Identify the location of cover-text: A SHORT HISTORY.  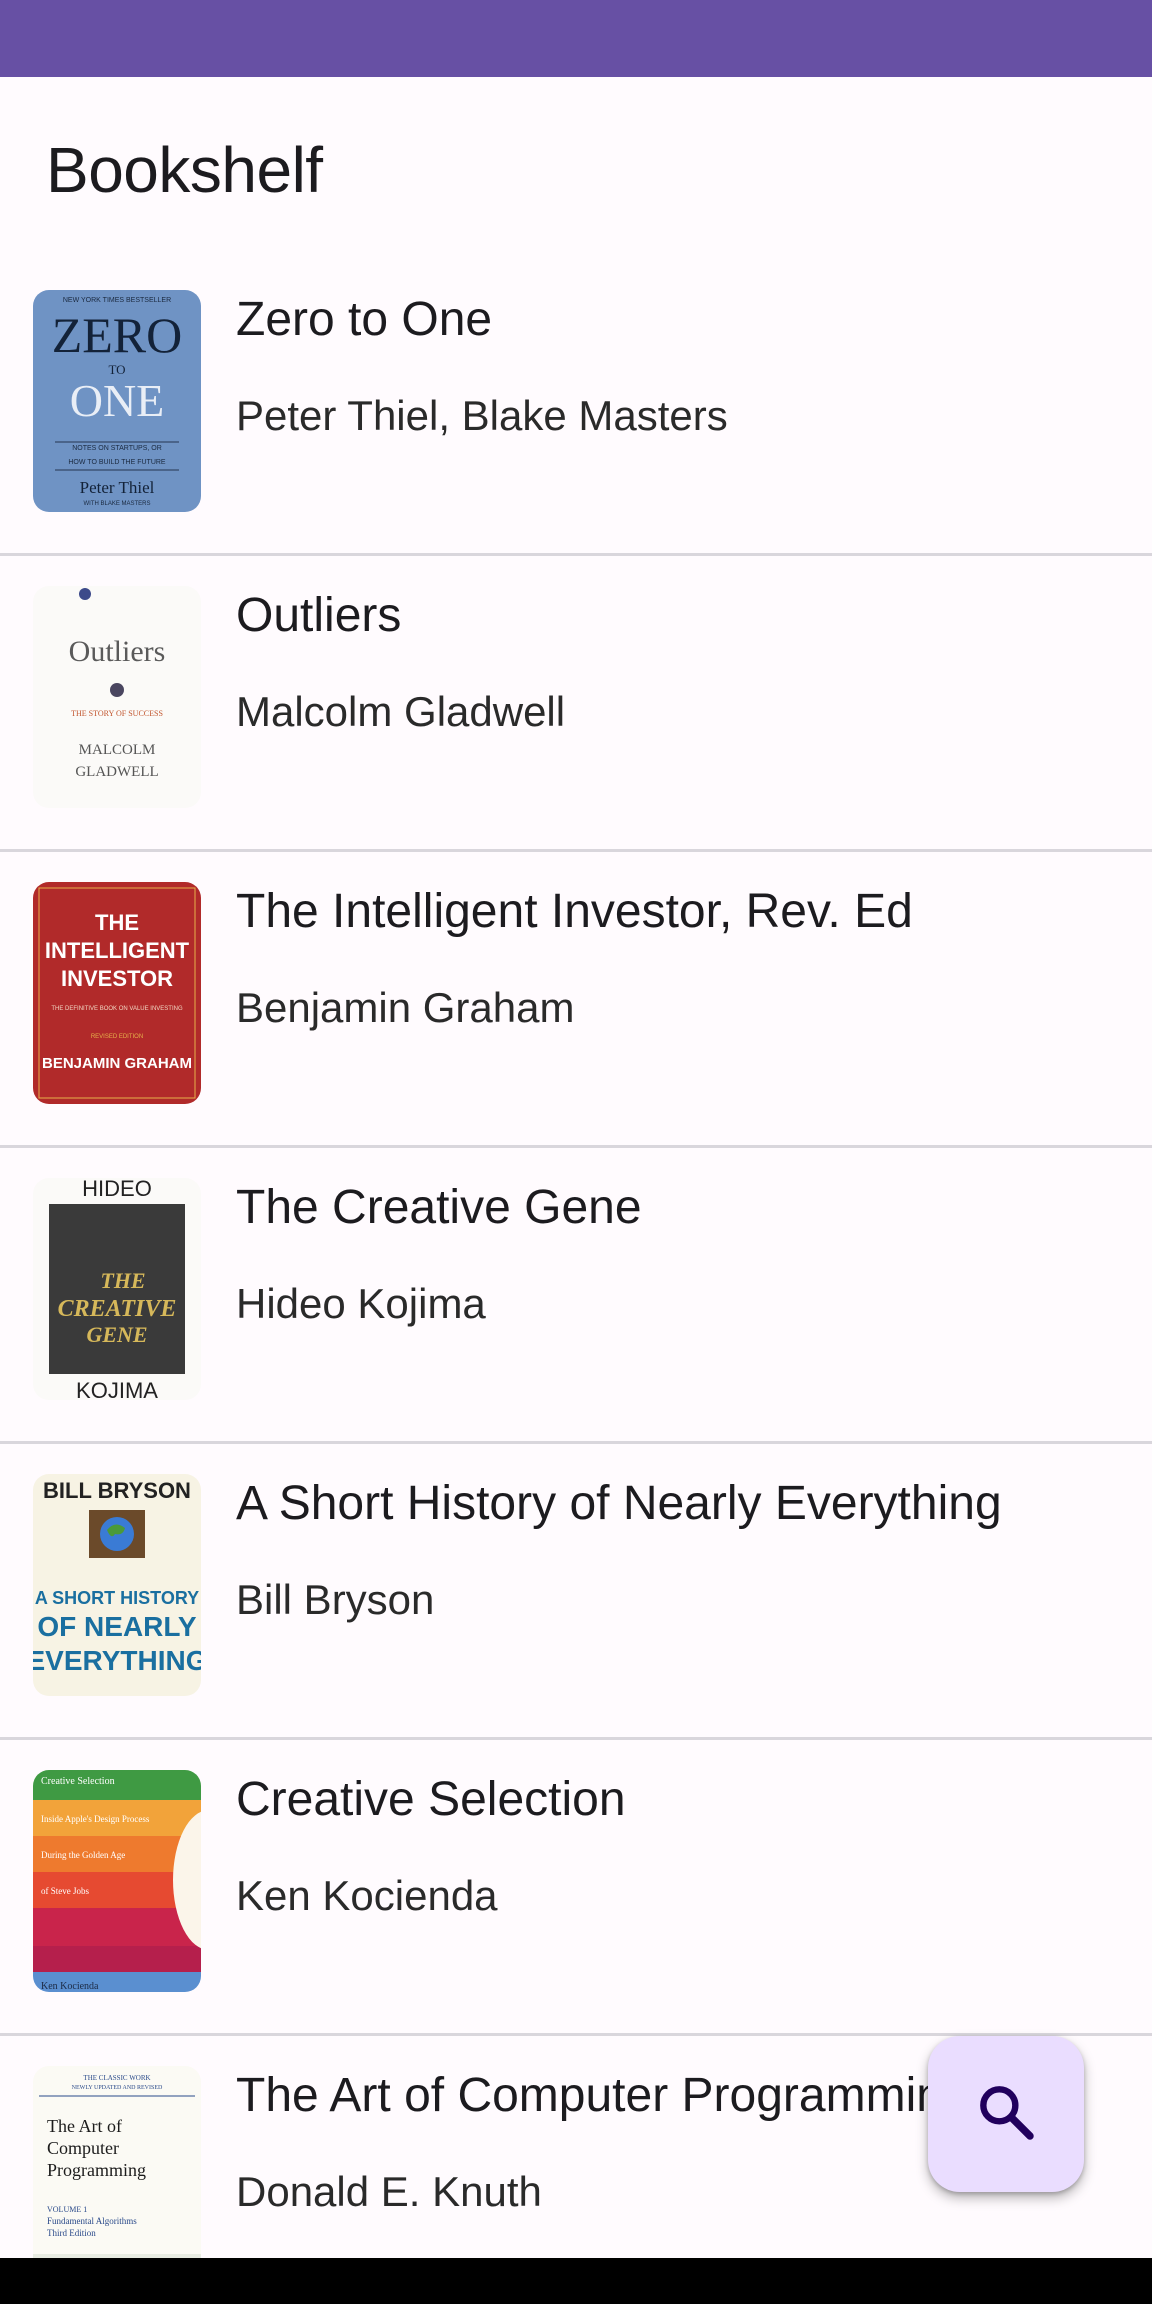
(117, 1598).